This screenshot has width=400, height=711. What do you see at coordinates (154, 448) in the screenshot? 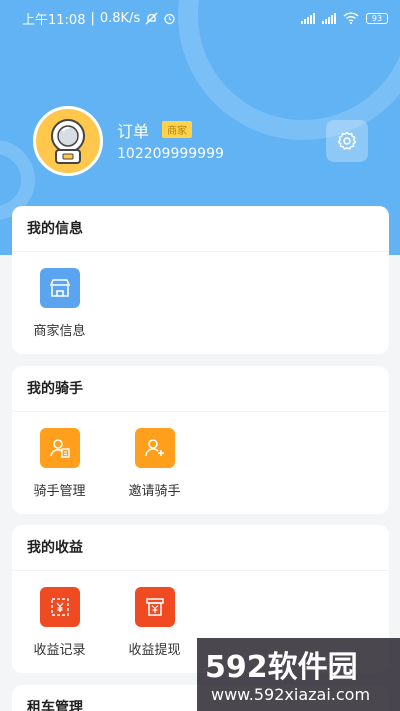
I see `invite-rider-icon` at bounding box center [154, 448].